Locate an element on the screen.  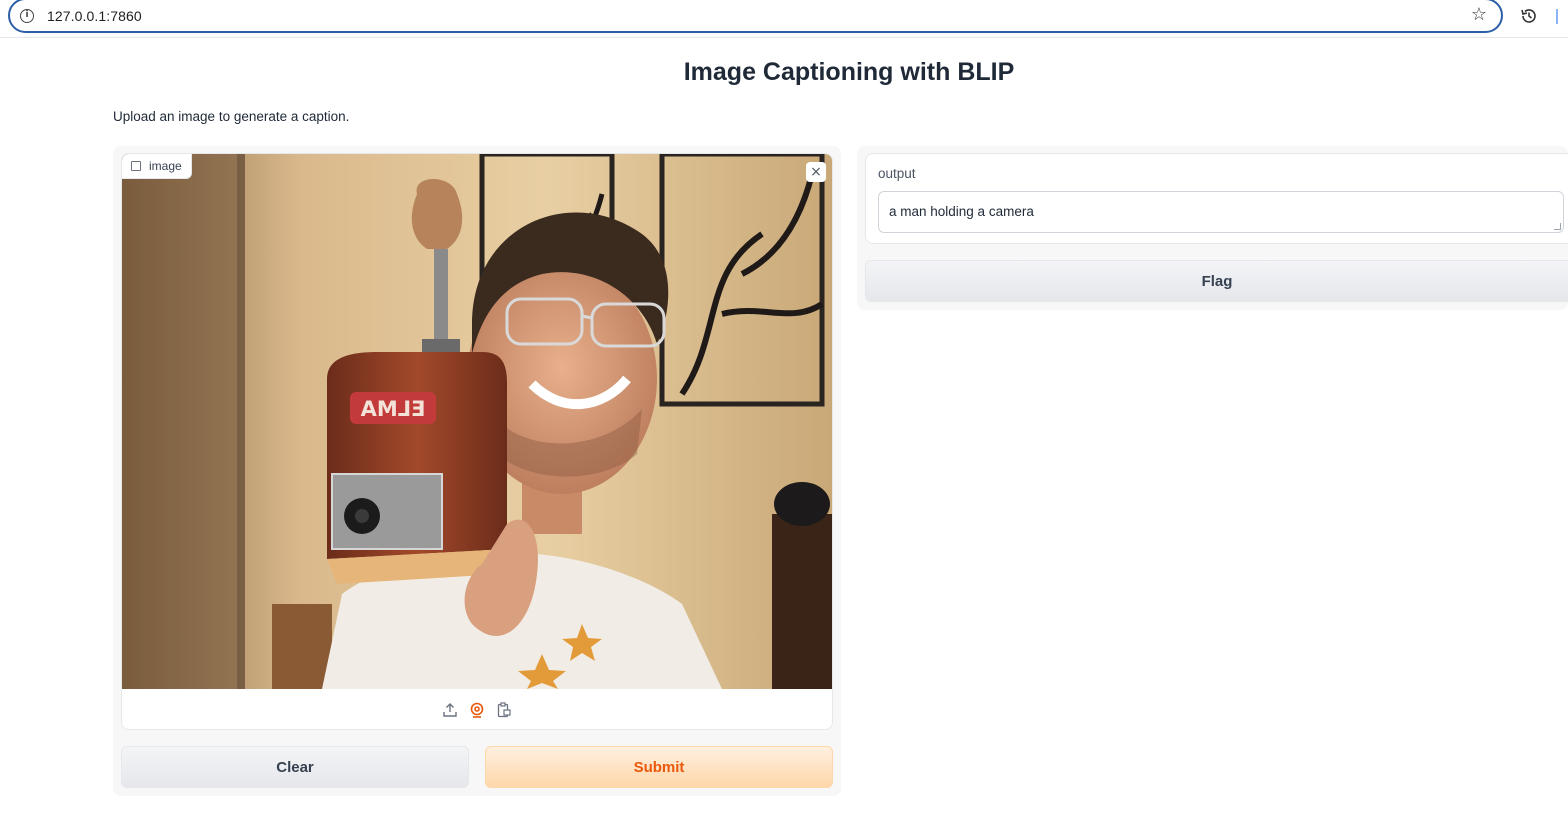
page-title: Image Captioning with BLIP is located at coordinates (849, 72).